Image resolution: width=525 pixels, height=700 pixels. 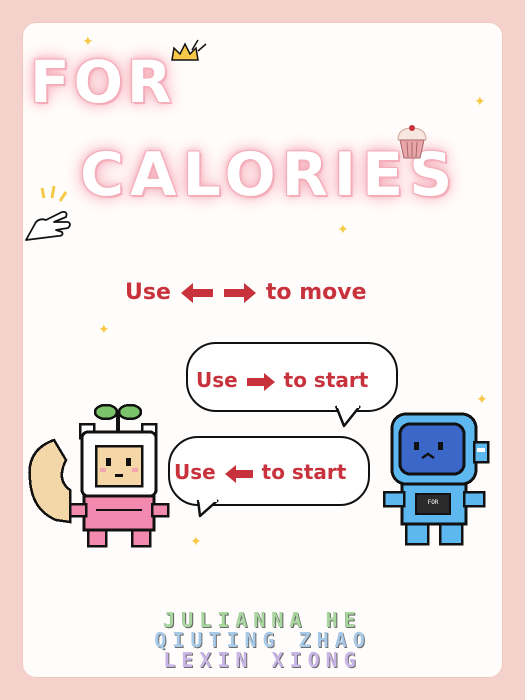 I want to click on credit-name: QIUTING ZHAO, so click(x=262, y=640).